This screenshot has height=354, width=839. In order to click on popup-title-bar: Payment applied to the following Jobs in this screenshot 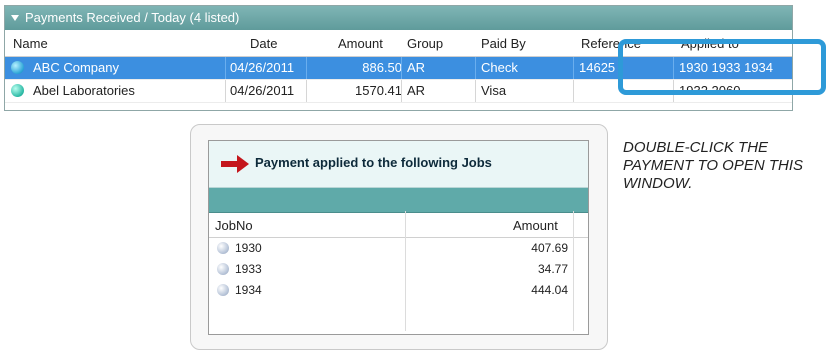, I will do `click(398, 164)`.